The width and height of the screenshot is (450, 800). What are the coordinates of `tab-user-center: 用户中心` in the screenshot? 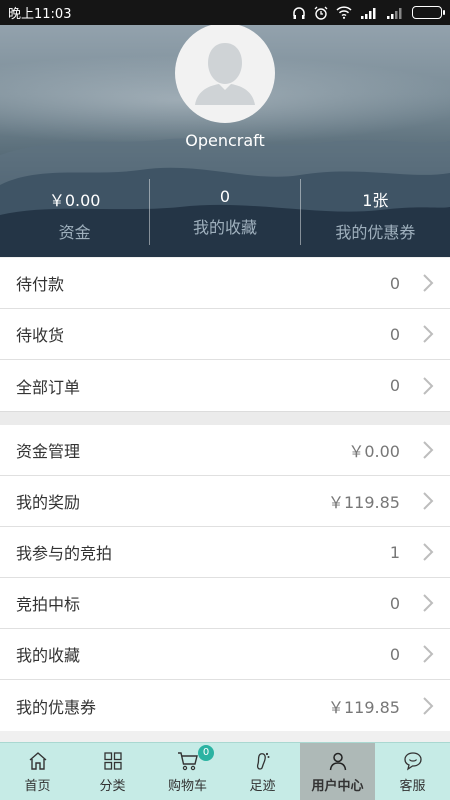 It's located at (337, 771).